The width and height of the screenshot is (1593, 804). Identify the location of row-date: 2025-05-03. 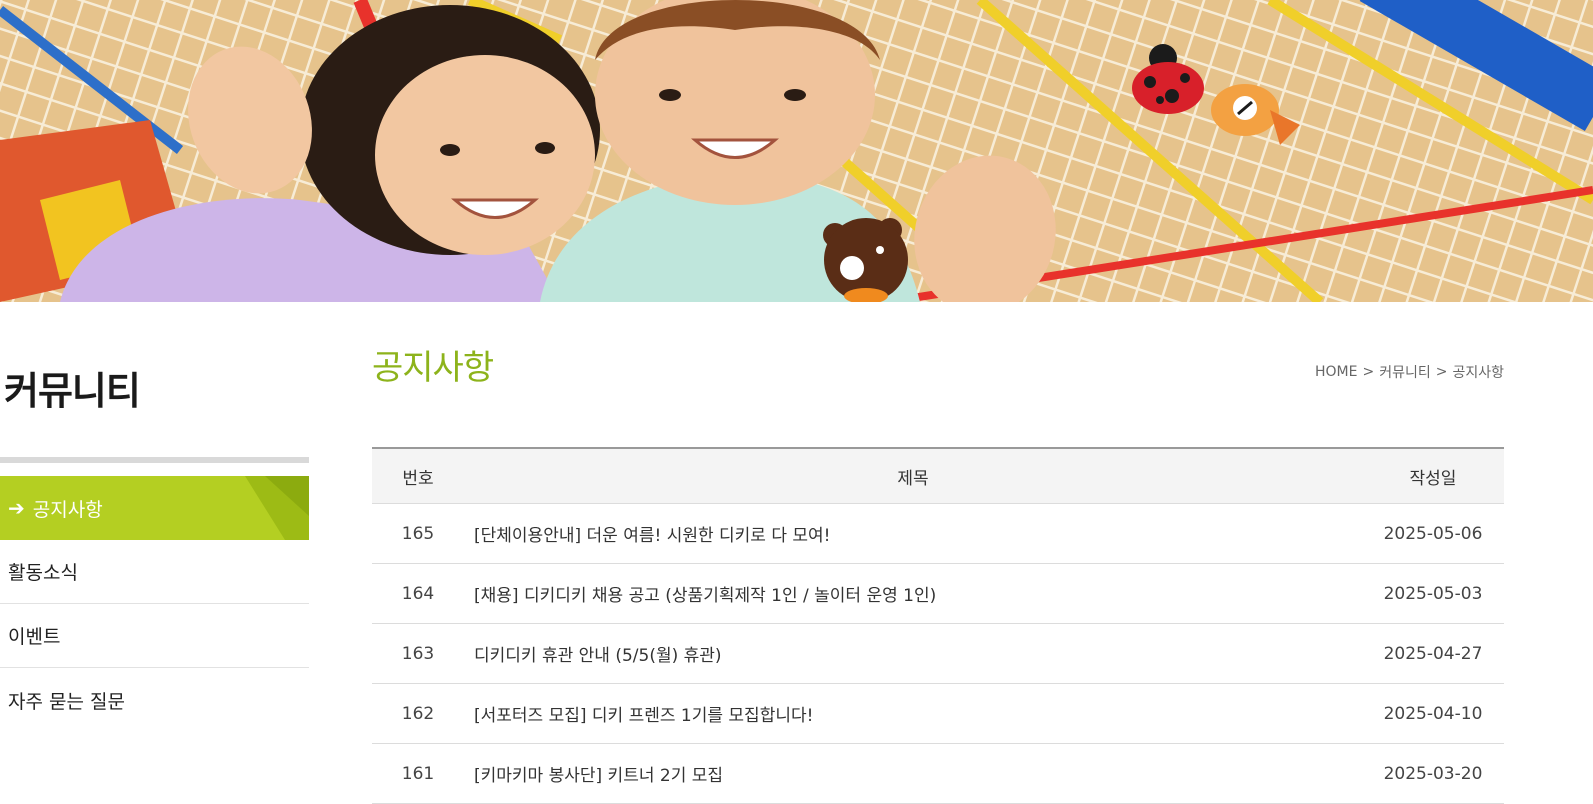
(1433, 593).